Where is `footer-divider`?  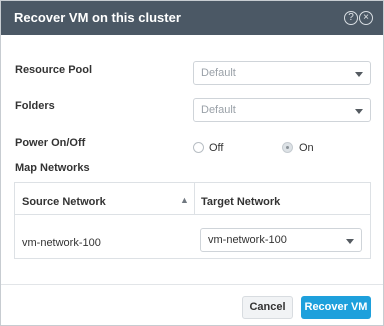 footer-divider is located at coordinates (192, 284).